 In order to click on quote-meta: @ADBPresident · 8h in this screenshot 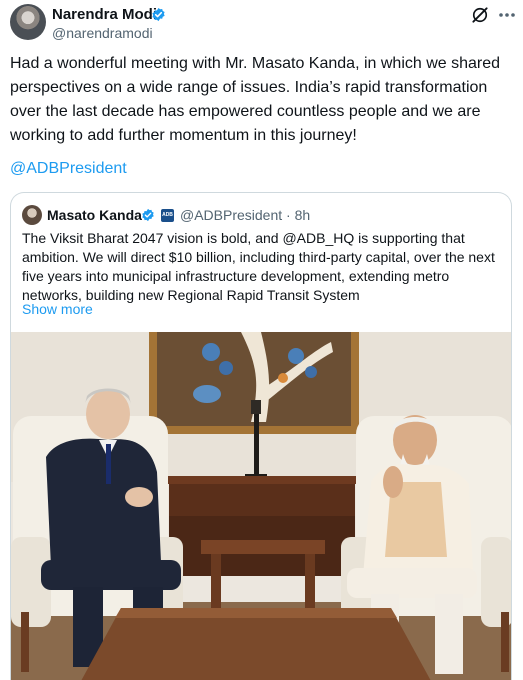, I will do `click(245, 215)`.